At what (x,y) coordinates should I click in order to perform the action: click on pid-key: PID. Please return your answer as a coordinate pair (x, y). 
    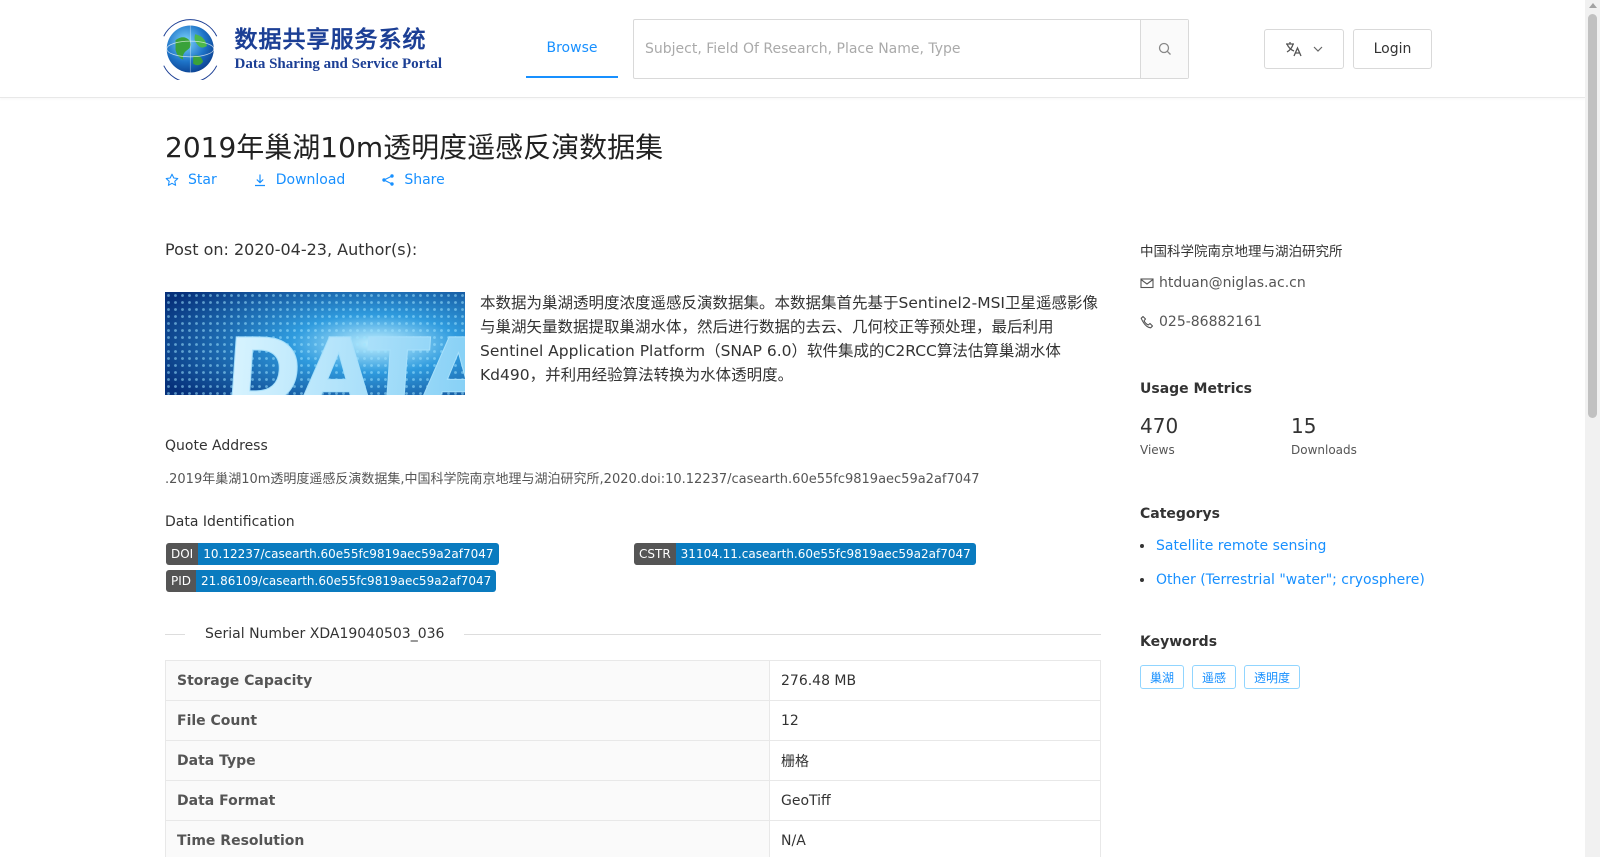
    Looking at the image, I should click on (181, 581).